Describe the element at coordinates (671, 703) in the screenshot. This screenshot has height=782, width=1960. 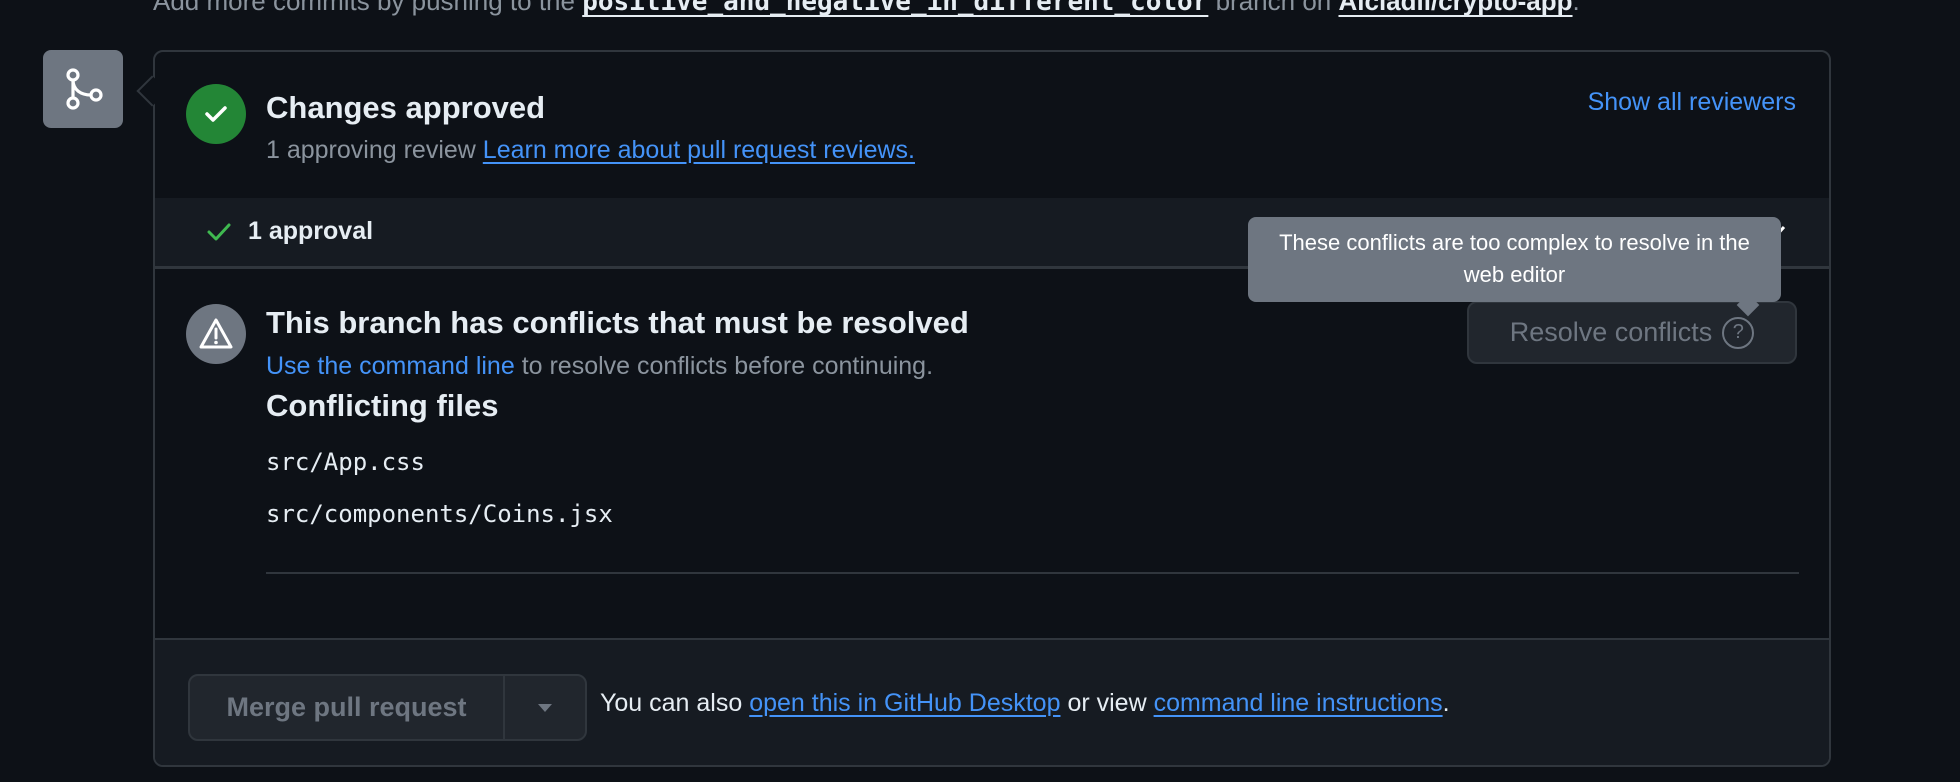
I see `footer-prefix: You can also` at that location.